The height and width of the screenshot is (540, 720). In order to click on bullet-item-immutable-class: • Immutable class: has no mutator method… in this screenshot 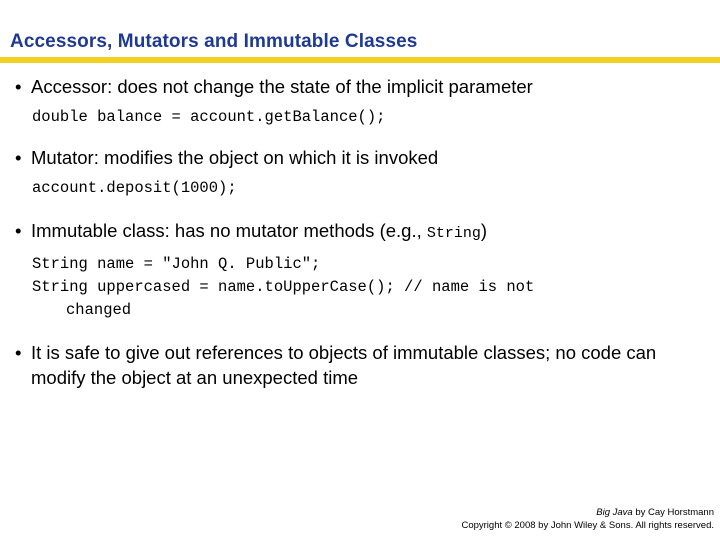, I will do `click(353, 232)`.